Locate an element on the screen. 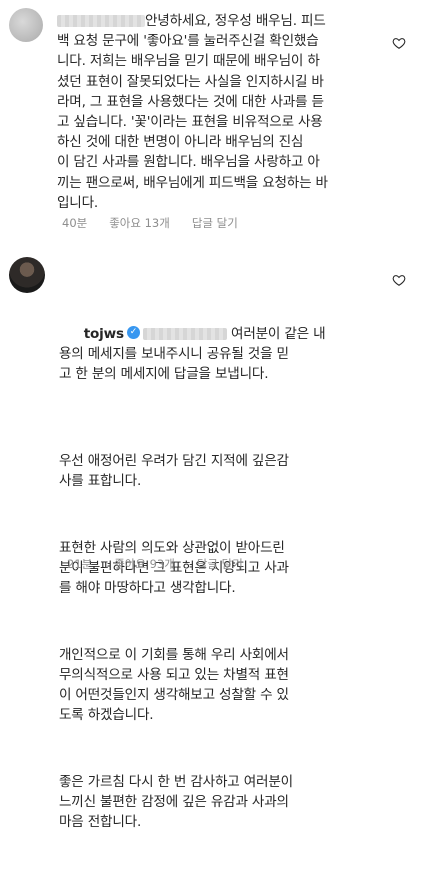 The image size is (430, 873). likes-count: 좋아요 13개 is located at coordinates (139, 223).